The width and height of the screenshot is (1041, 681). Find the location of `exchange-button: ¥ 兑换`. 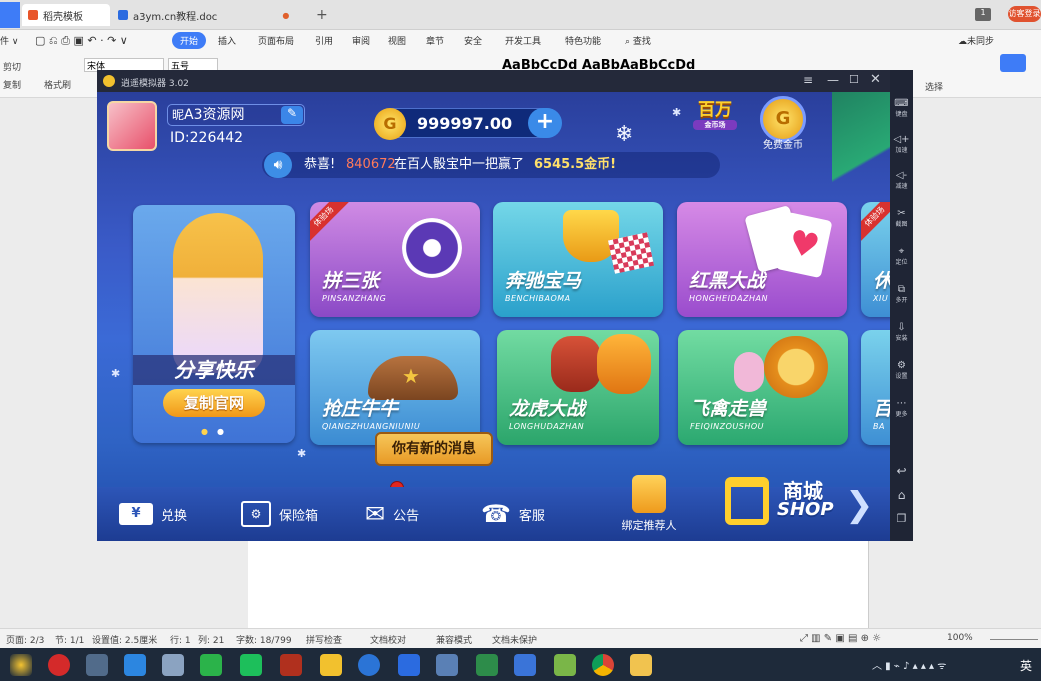

exchange-button: ¥ 兑换 is located at coordinates (153, 514).